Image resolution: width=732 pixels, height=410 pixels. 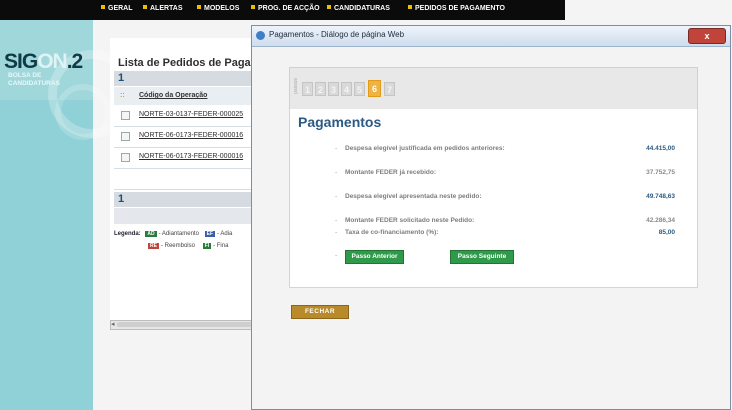 I want to click on scroll-left-icon: ◂, so click(x=113, y=324).